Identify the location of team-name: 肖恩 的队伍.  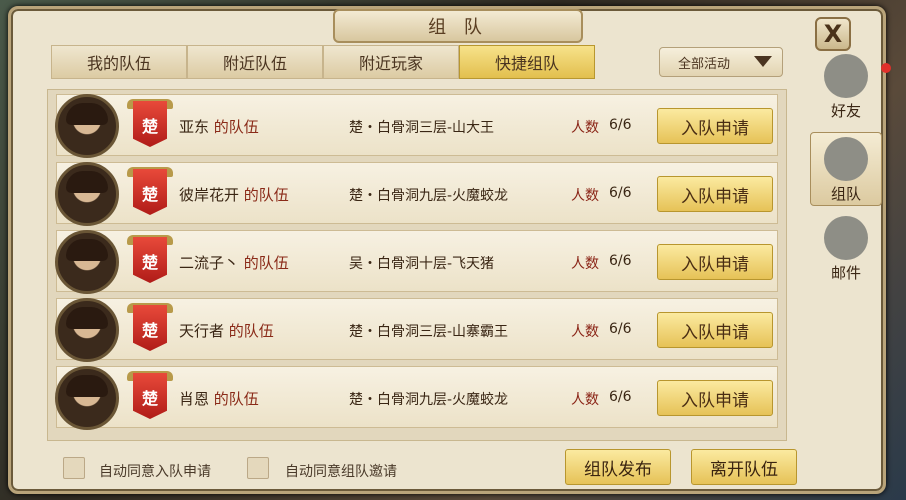
(219, 398).